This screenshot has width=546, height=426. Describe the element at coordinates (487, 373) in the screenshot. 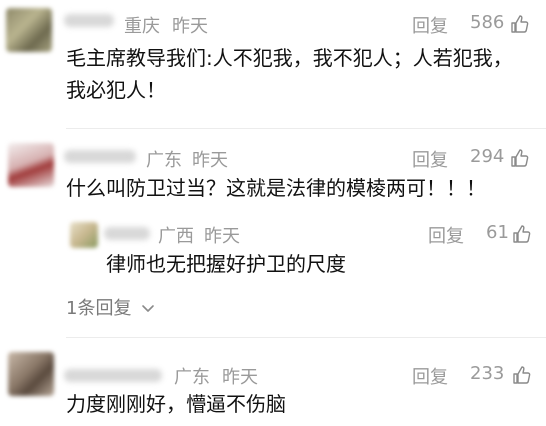

I see `like-count: 233` at that location.